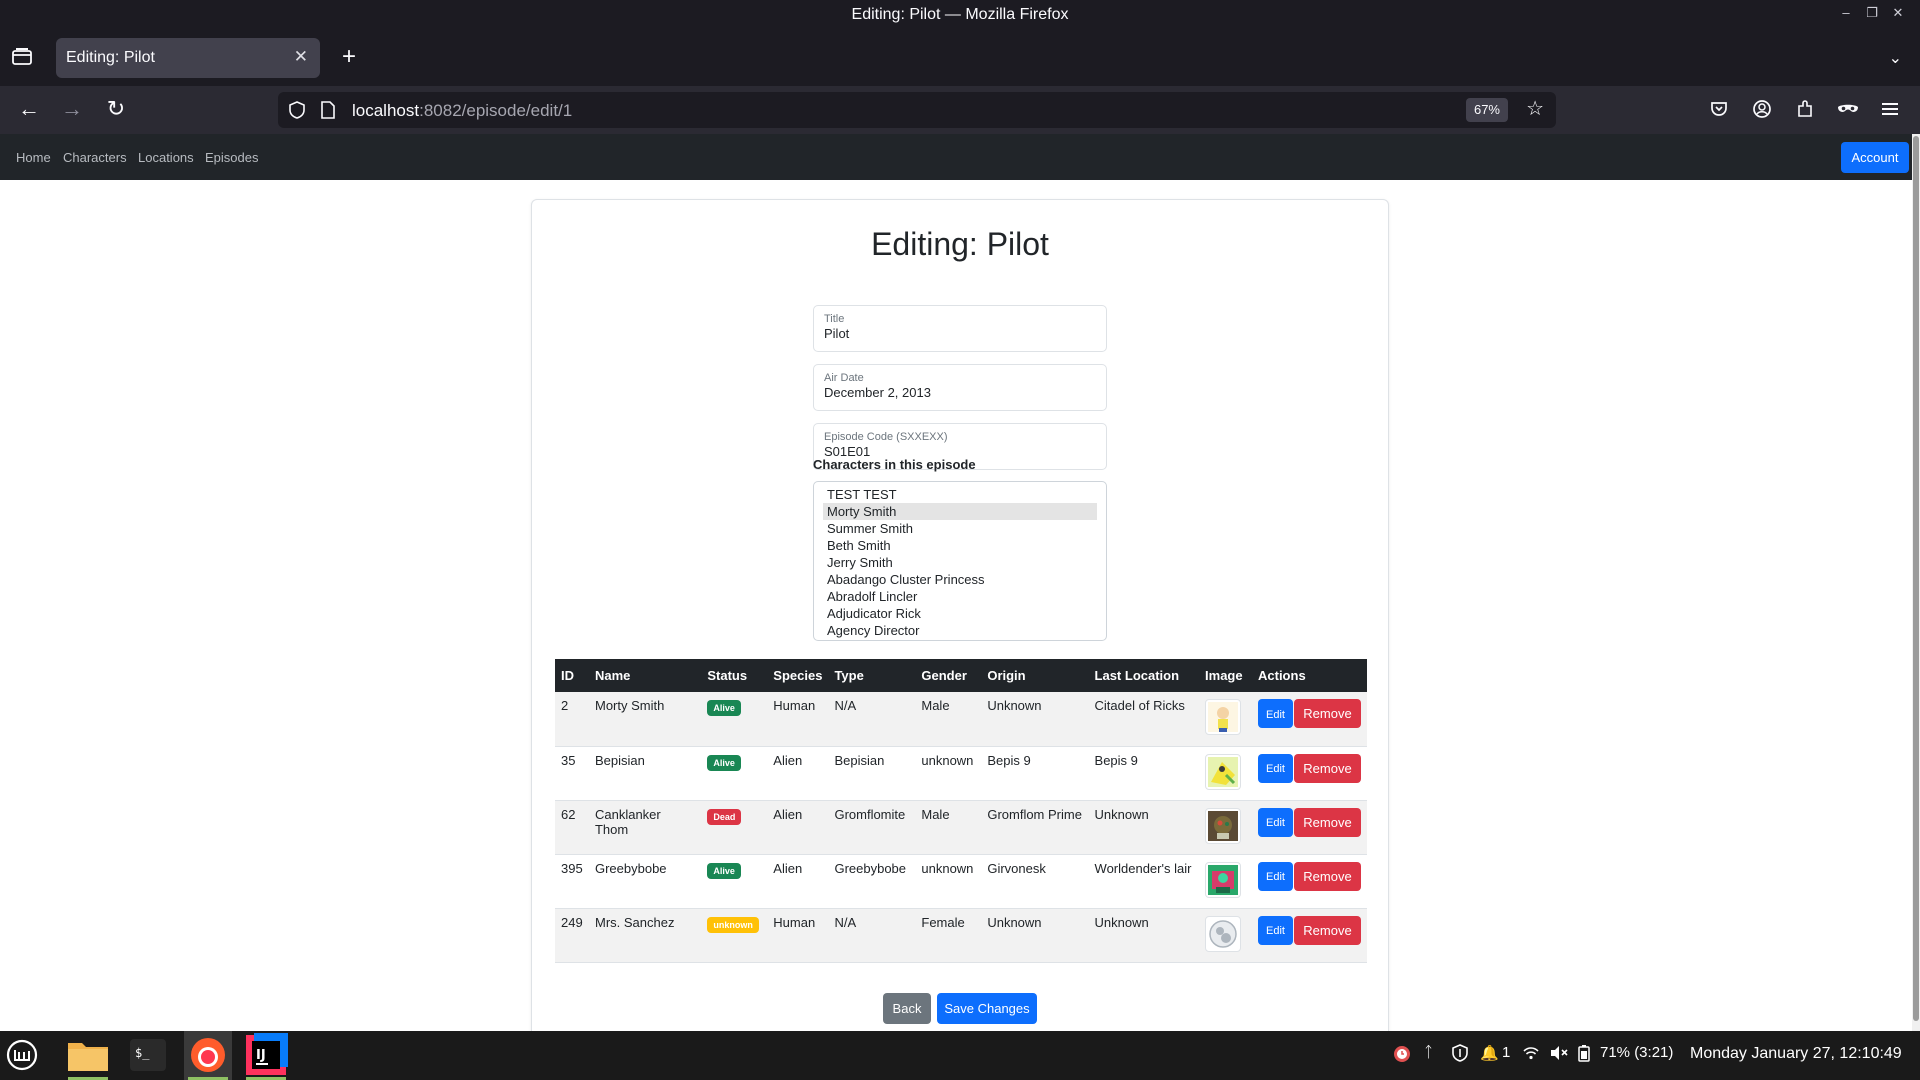 The image size is (1920, 1080). Describe the element at coordinates (1559, 1055) in the screenshot. I see `volume-muted-icon` at that location.